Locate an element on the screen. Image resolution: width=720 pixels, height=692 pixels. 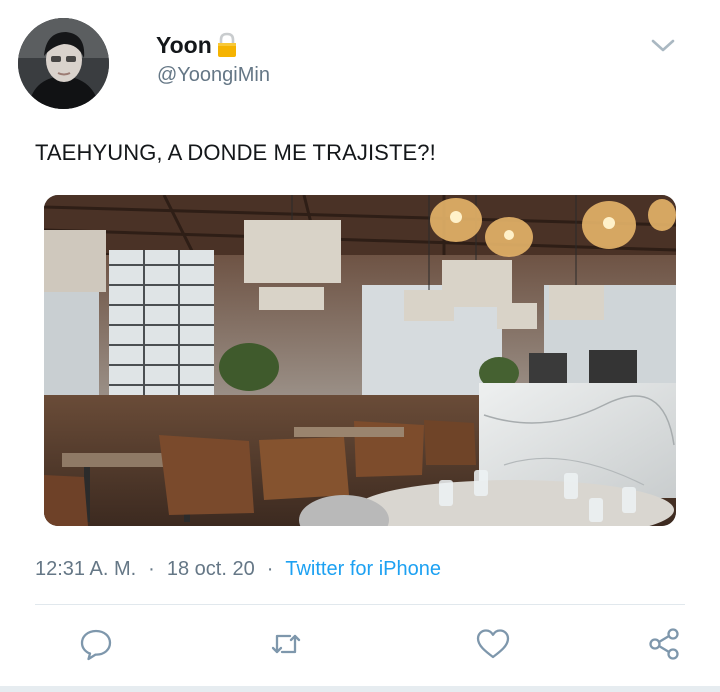
bottom-edge is located at coordinates (360, 689).